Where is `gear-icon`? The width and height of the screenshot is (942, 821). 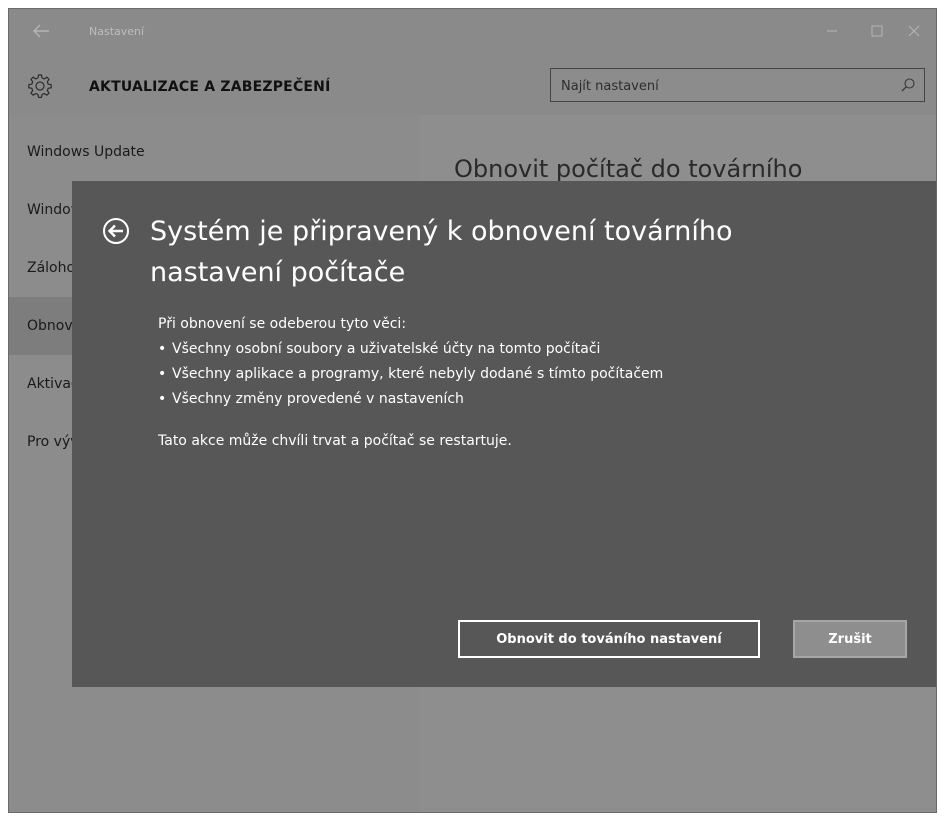
gear-icon is located at coordinates (40, 86).